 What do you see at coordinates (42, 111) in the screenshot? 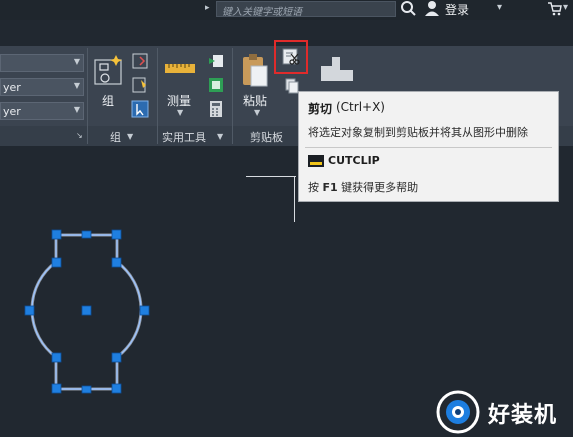
I see `layer-combo-3: yer ▼` at bounding box center [42, 111].